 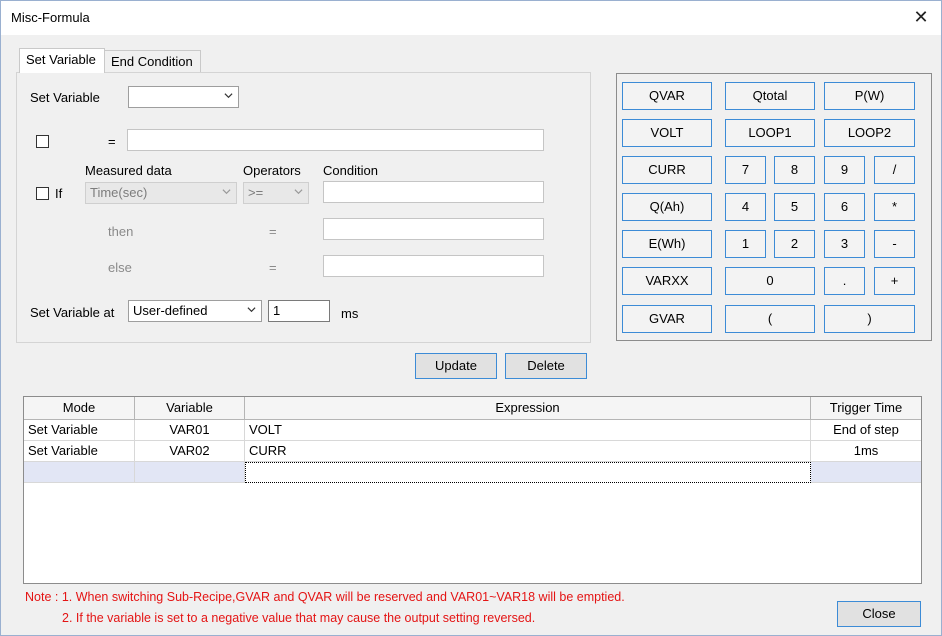 I want to click on title-bar: Misc-Formula ✕, so click(x=471, y=18).